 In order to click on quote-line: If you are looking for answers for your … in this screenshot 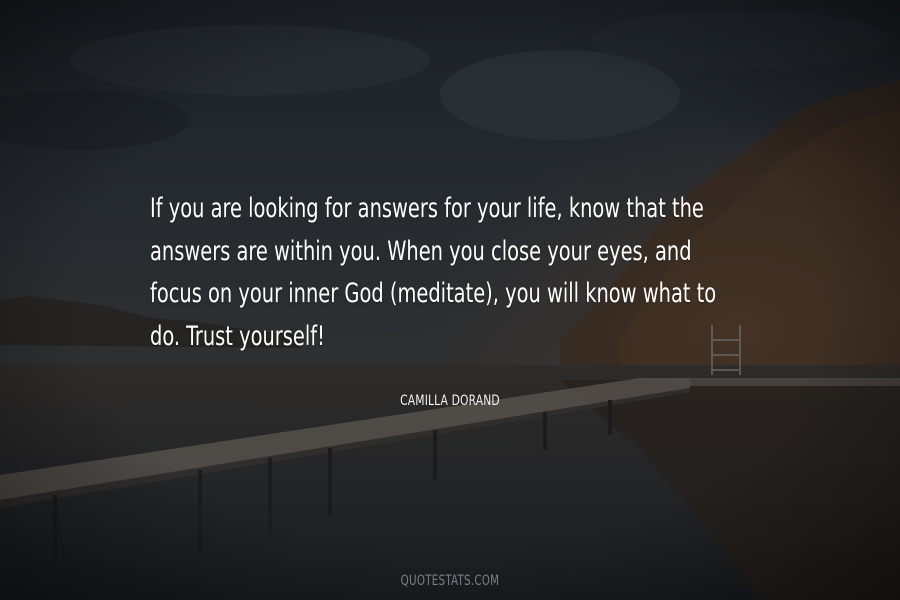, I will do `click(427, 208)`.